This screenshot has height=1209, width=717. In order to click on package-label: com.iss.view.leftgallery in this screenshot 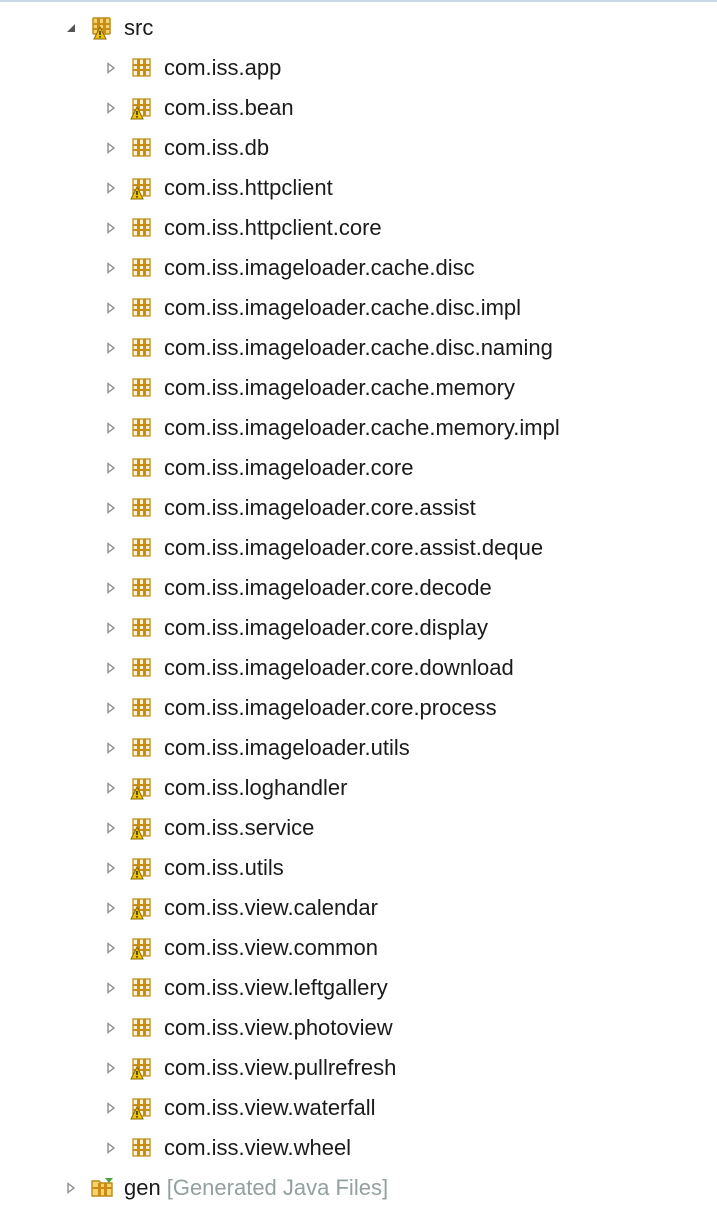, I will do `click(276, 987)`.